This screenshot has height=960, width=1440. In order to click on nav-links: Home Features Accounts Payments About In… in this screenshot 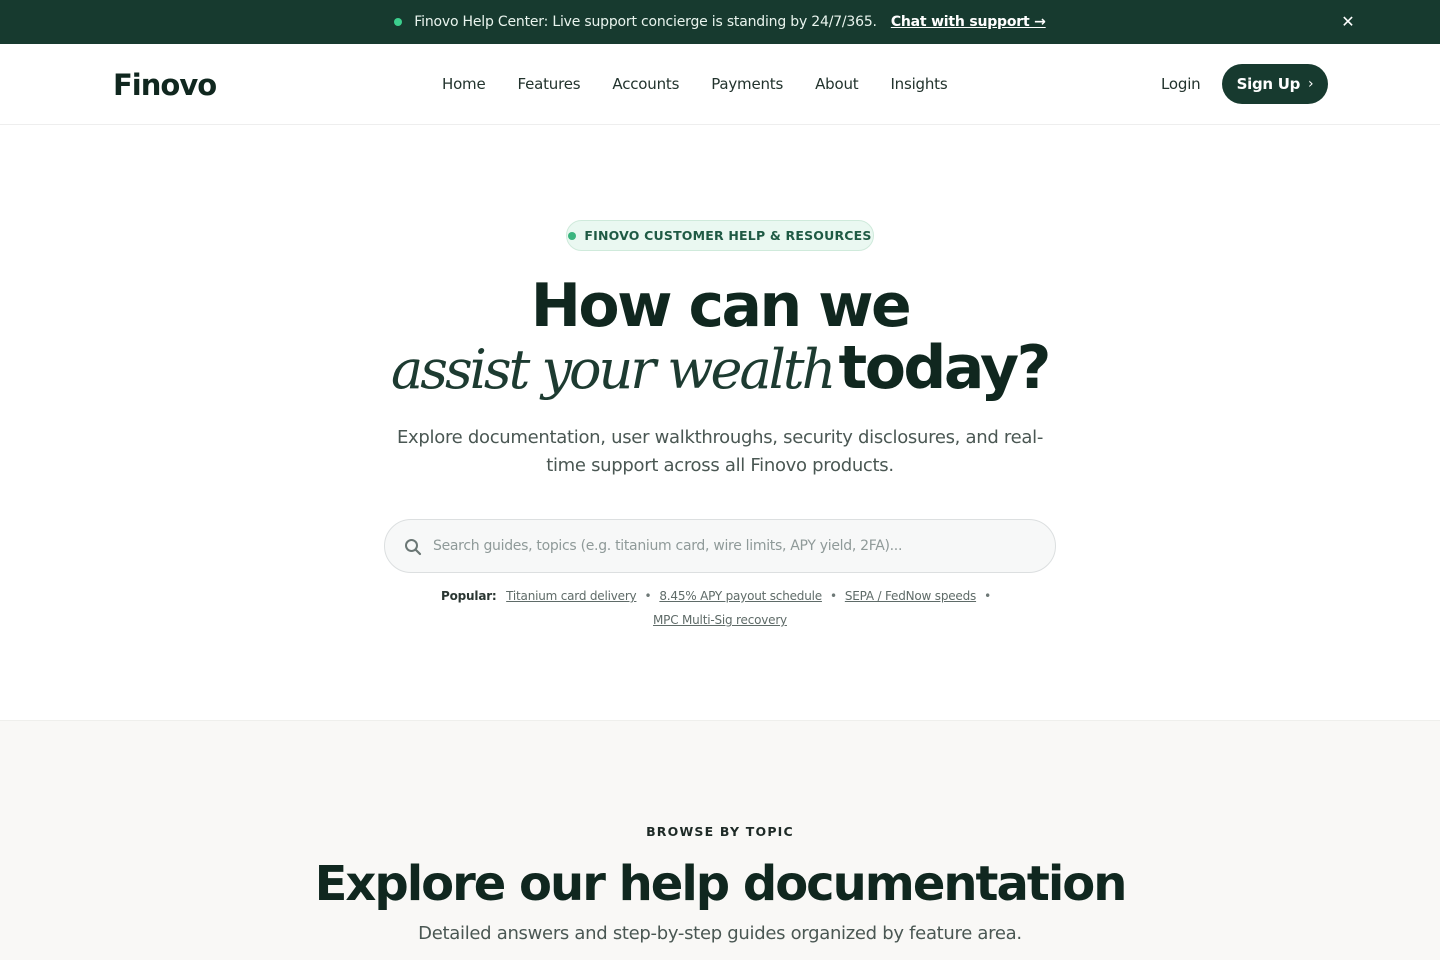, I will do `click(710, 84)`.